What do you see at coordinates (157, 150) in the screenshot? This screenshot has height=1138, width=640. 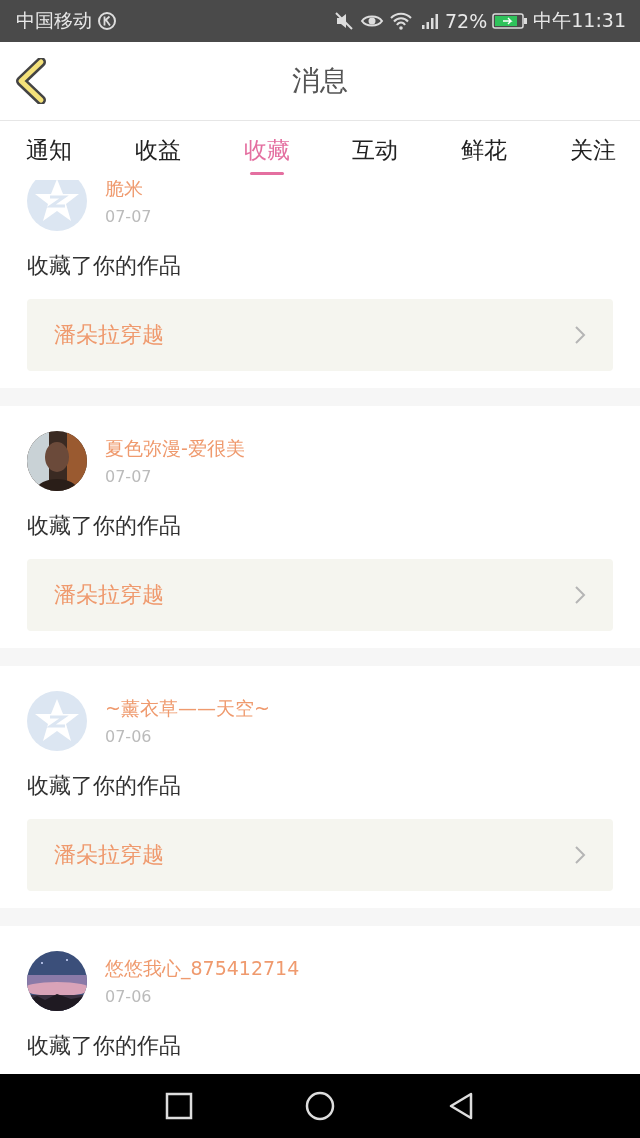 I see `tab: 收益` at bounding box center [157, 150].